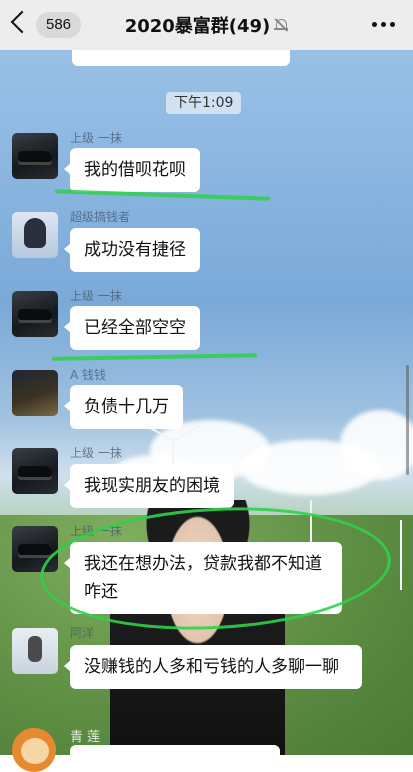  Describe the element at coordinates (383, 24) in the screenshot. I see `more-options-icon` at that location.